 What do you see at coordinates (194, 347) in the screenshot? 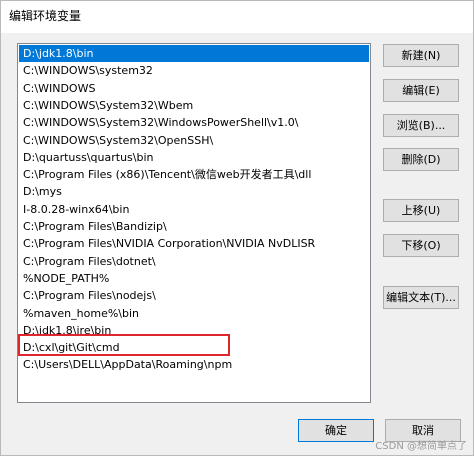
I see `list-item: D:\cxl\git\Git\cmd` at bounding box center [194, 347].